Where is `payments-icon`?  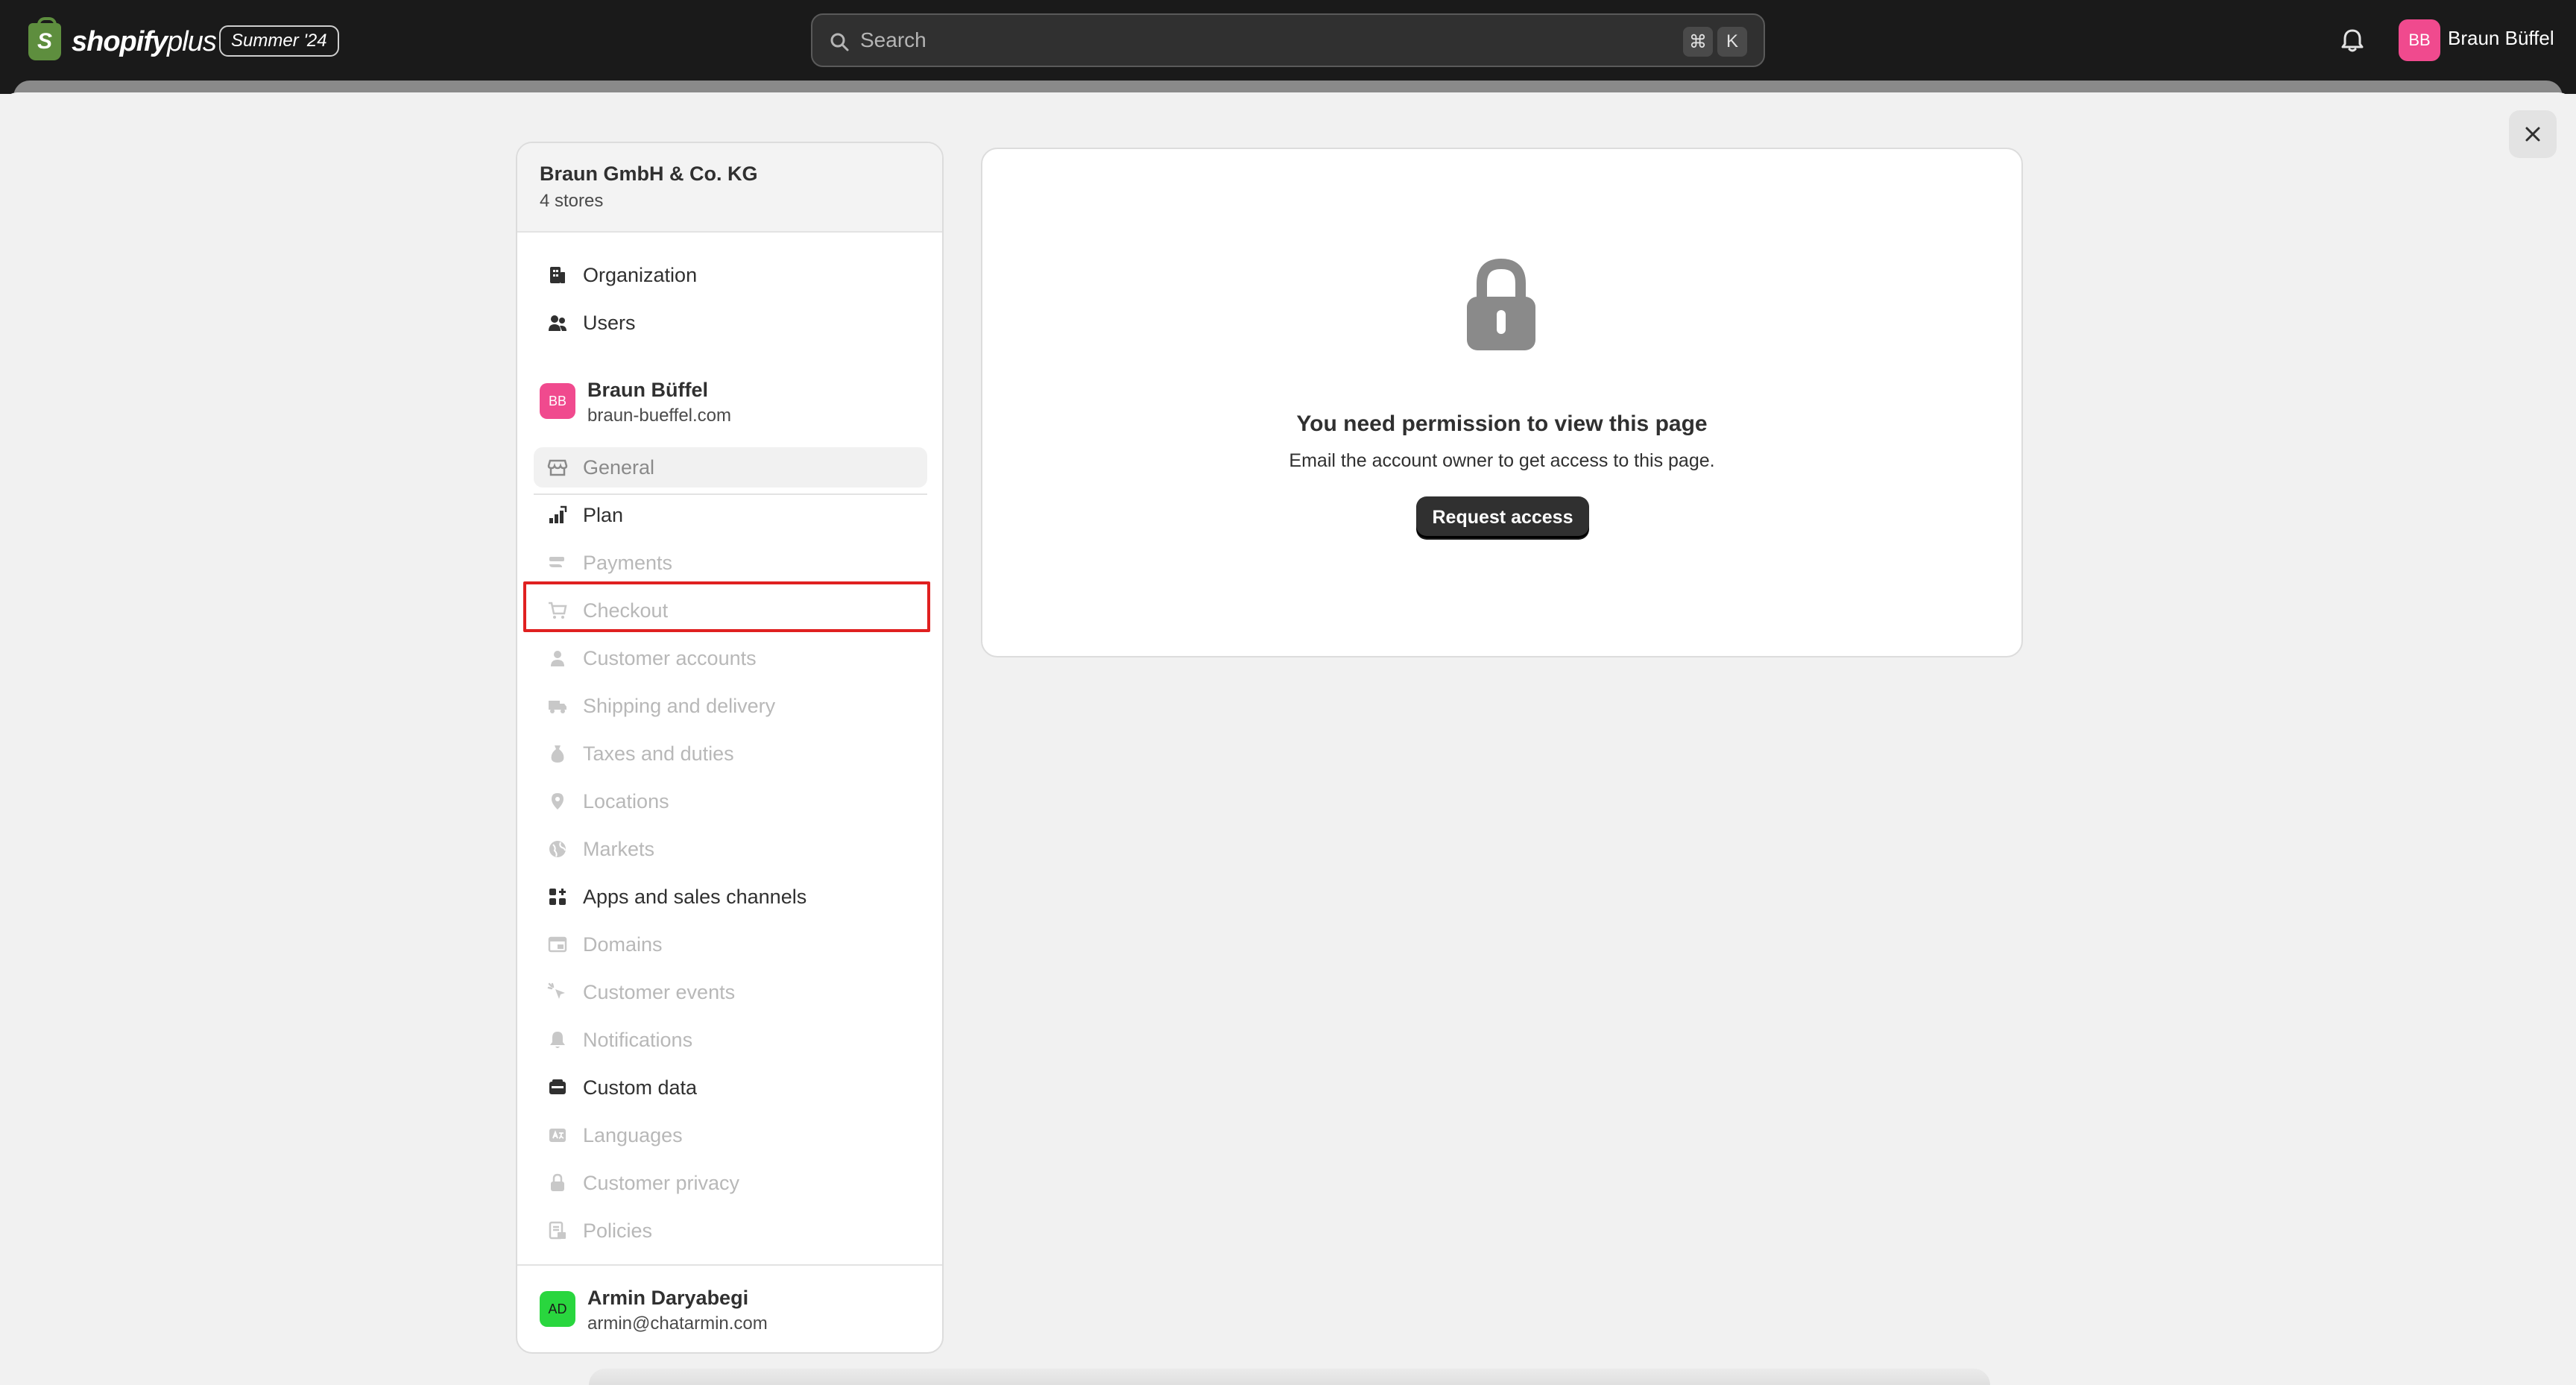
payments-icon is located at coordinates (556, 562).